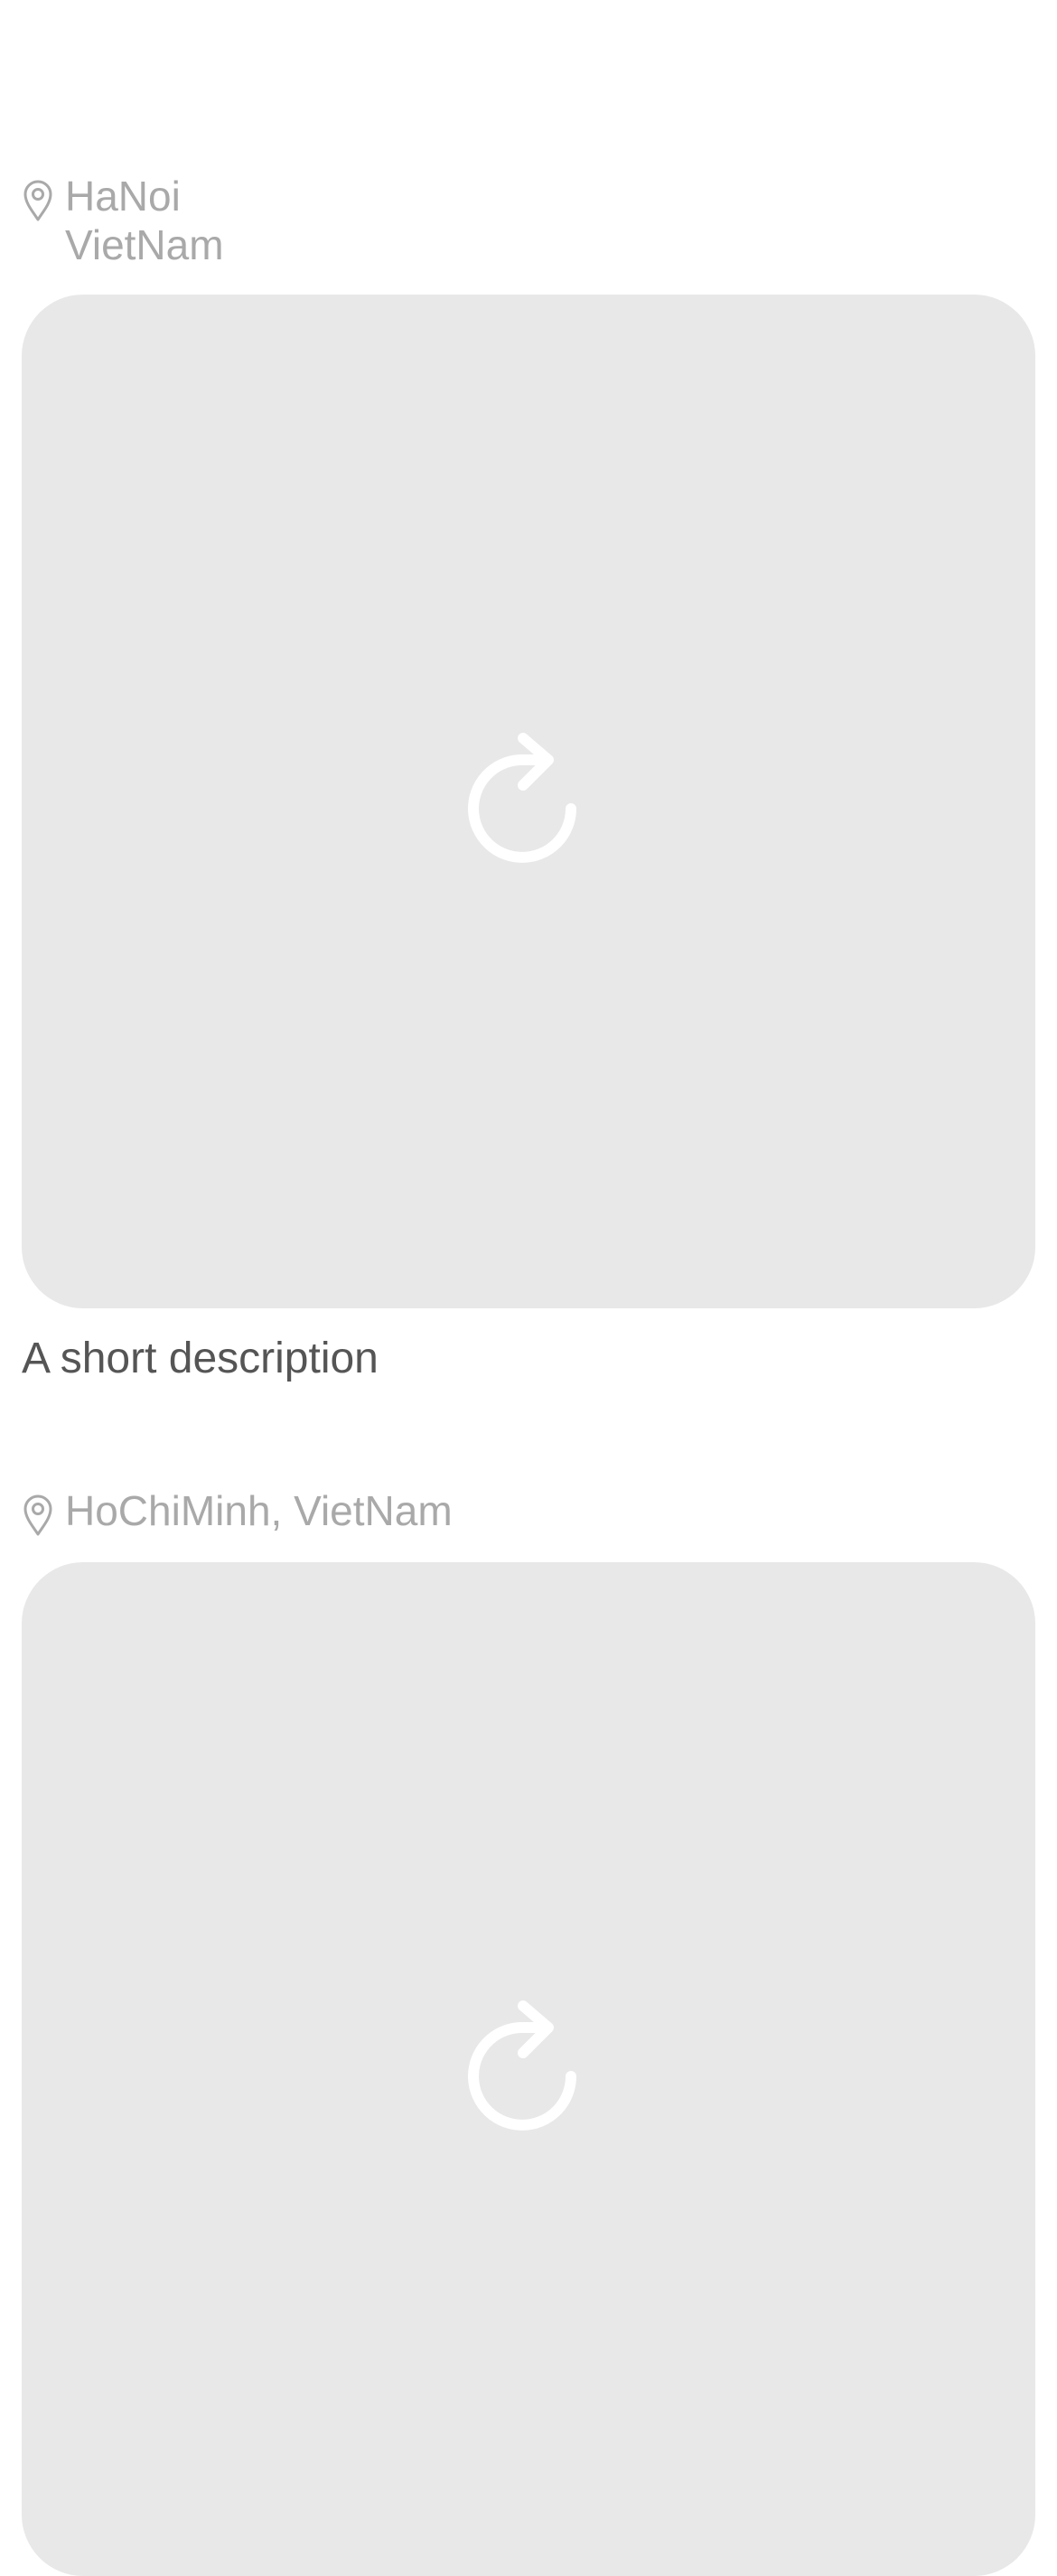  Describe the element at coordinates (123, 196) in the screenshot. I see `location-city: HaNoi` at that location.